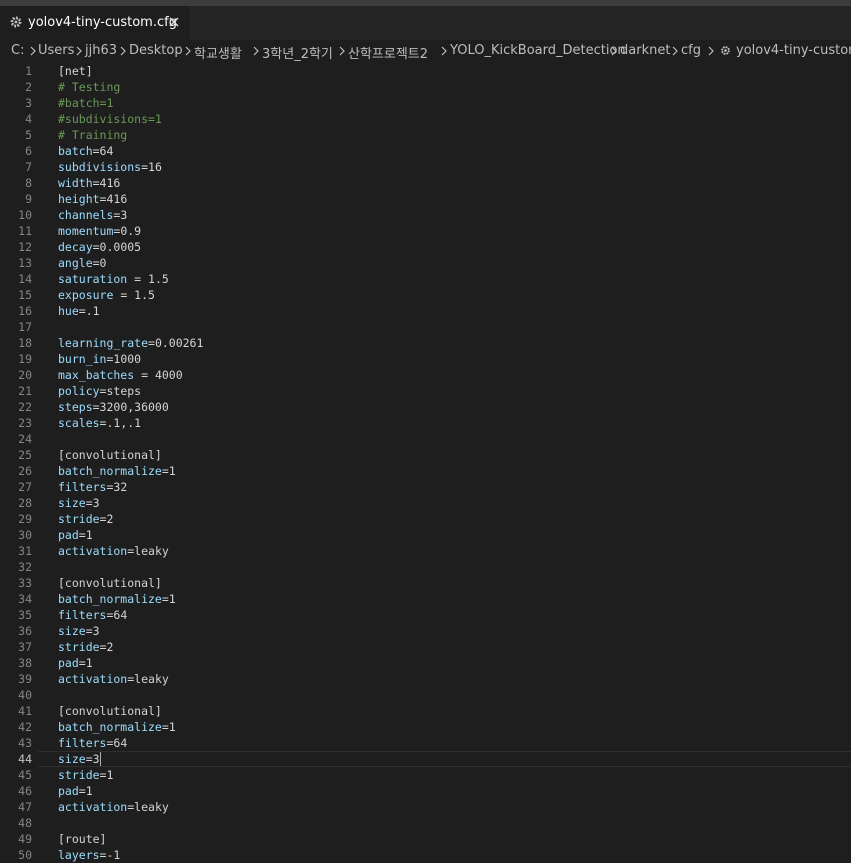 The height and width of the screenshot is (863, 851). Describe the element at coordinates (425, 647) in the screenshot. I see `code-line: 37 stride=2` at that location.